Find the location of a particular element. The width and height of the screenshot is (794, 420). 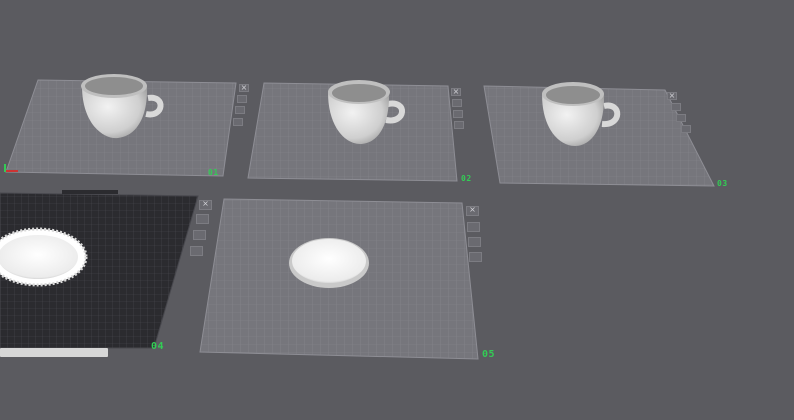

plate-3-lock-button is located at coordinates (681, 118).